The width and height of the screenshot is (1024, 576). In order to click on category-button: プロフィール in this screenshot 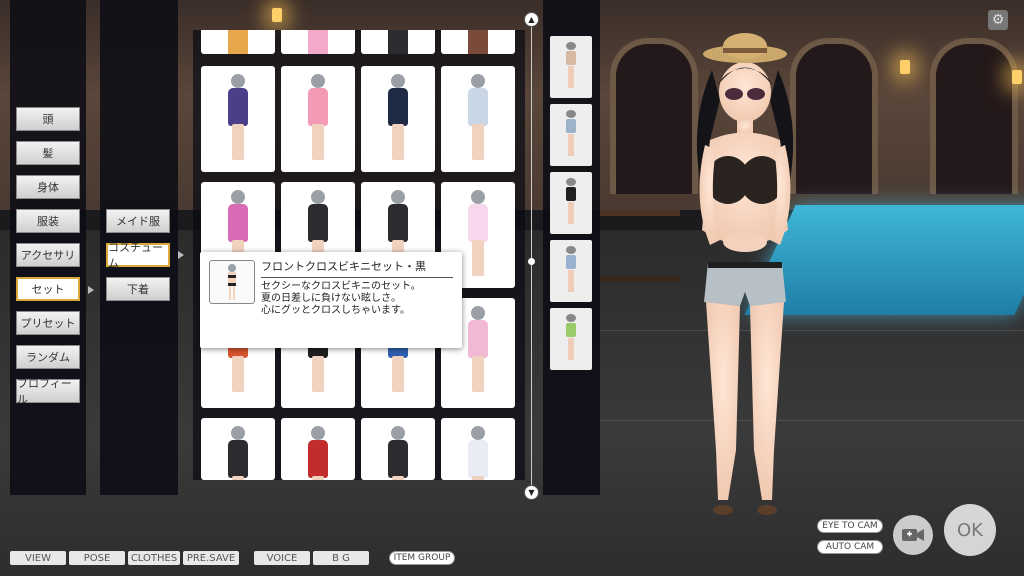, I will do `click(48, 391)`.